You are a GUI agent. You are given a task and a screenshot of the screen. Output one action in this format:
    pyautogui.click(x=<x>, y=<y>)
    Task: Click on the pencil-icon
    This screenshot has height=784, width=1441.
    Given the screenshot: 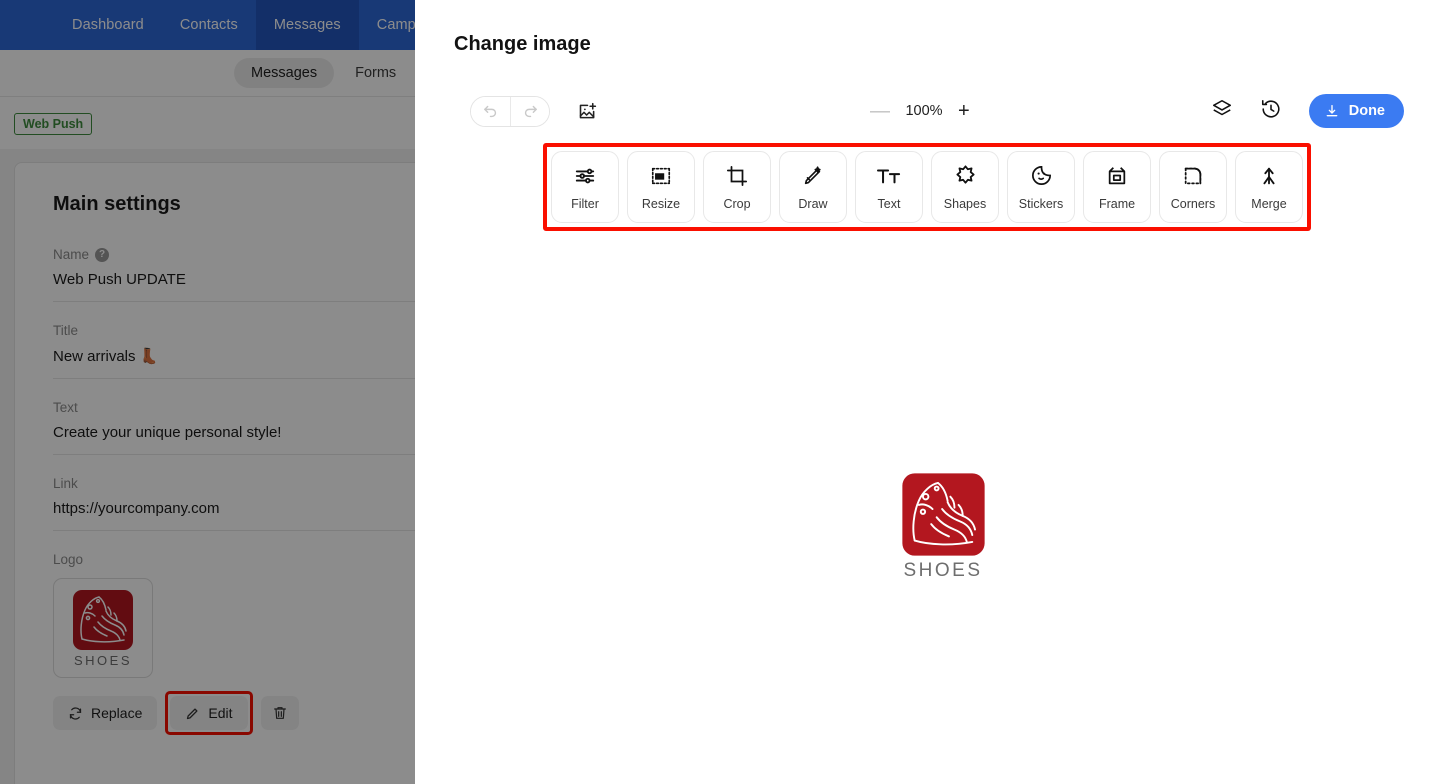 What is the action you would take?
    pyautogui.click(x=192, y=713)
    